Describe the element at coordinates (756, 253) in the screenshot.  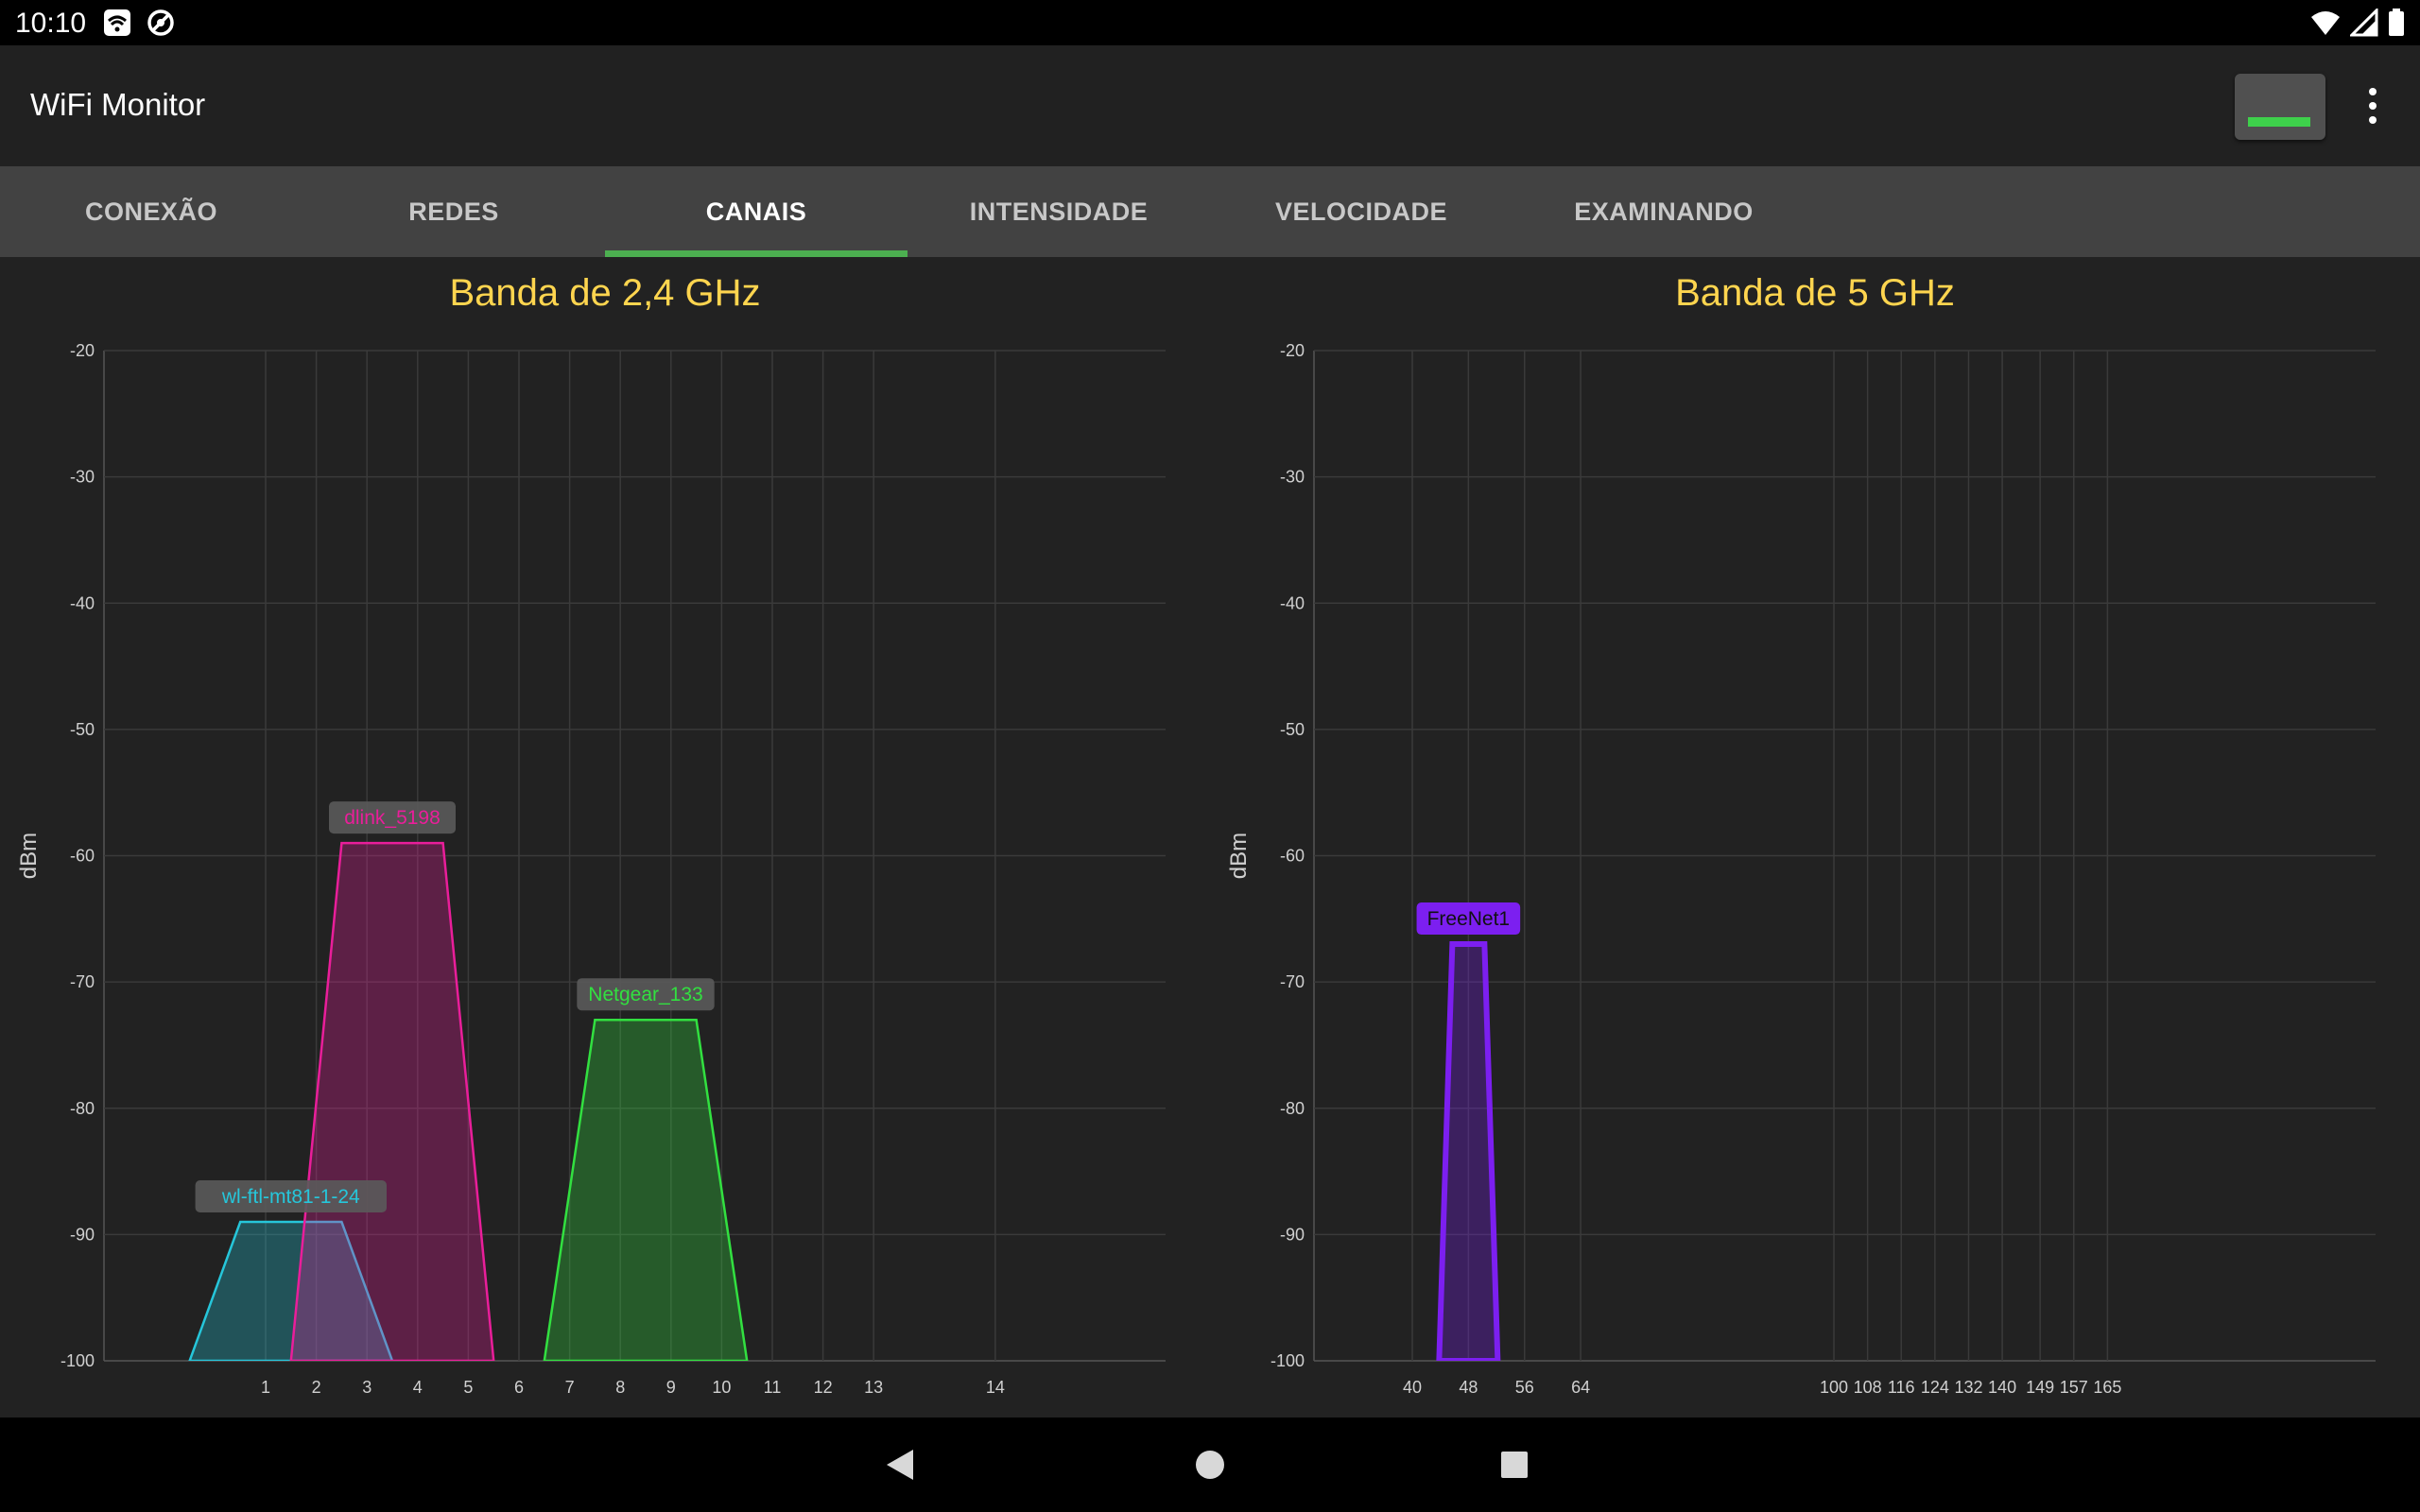
I see `active-tab-indicator` at that location.